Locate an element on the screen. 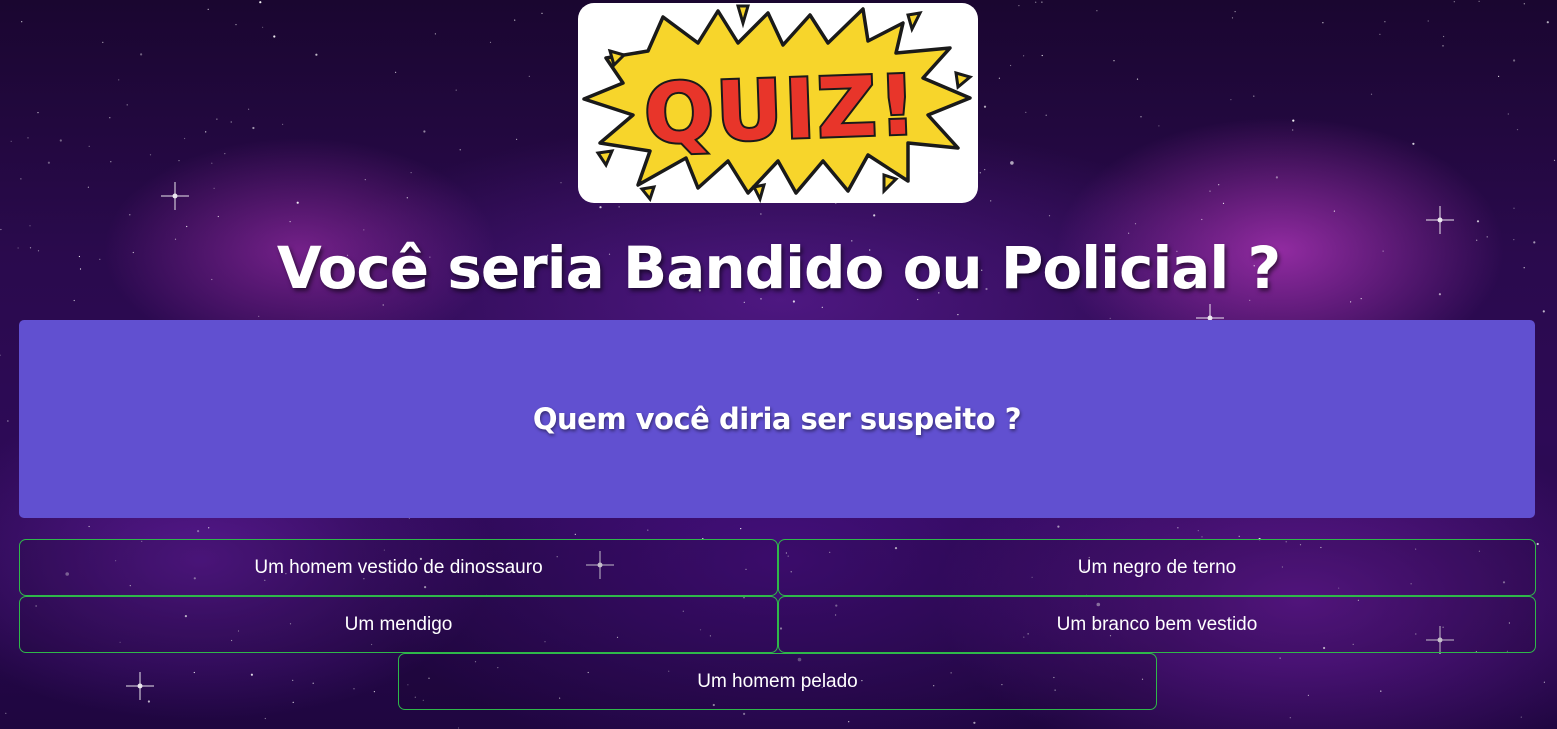 The width and height of the screenshot is (1557, 729). answer-button-homem-pelado: Um homem pelado is located at coordinates (777, 681).